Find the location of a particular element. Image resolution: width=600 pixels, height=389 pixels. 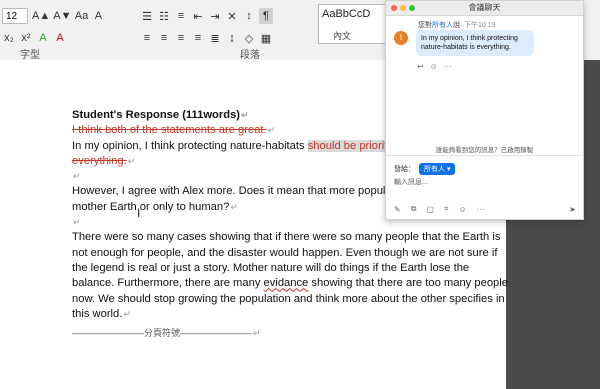

superscript-button: x² is located at coordinates (26, 38).